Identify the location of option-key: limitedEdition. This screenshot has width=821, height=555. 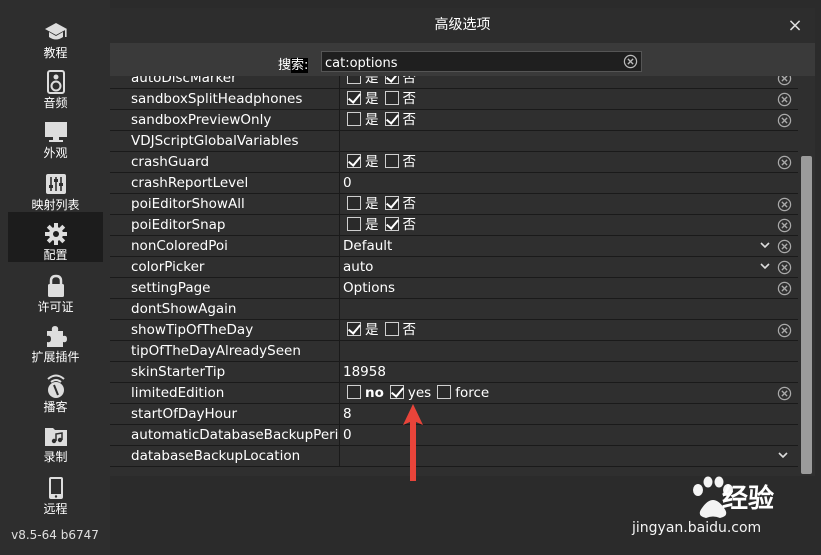
(178, 393).